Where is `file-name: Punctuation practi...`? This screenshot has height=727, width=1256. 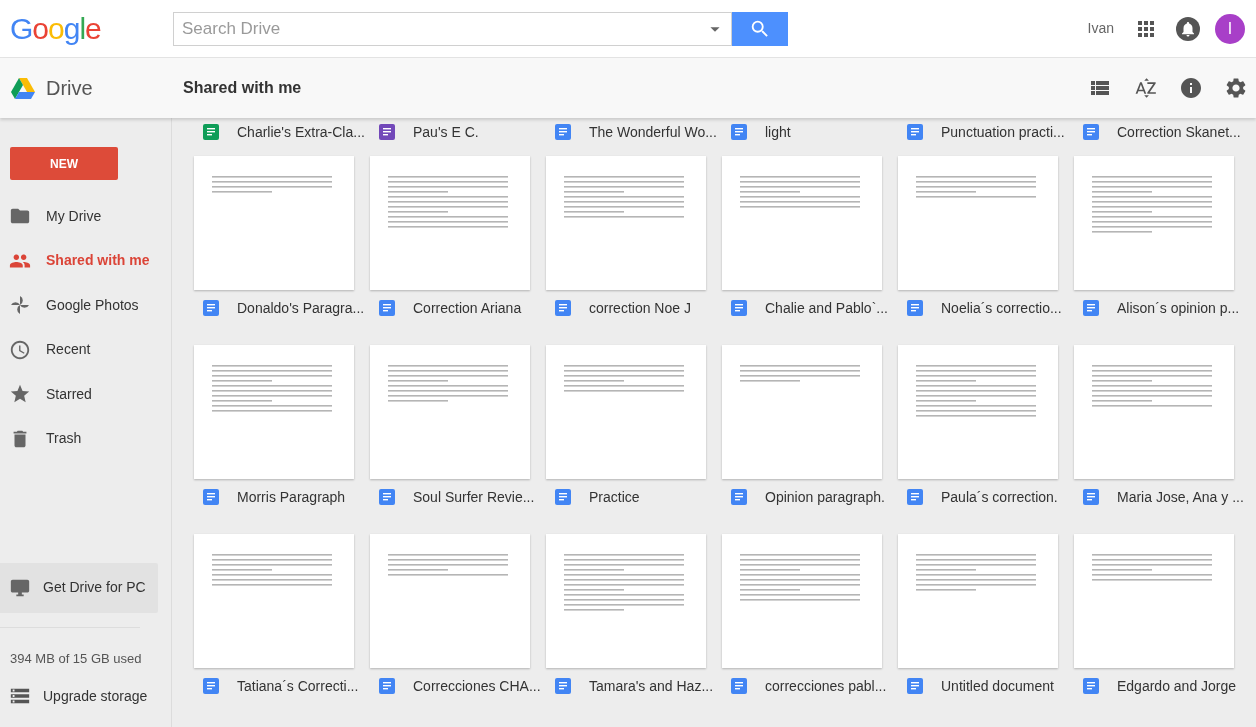
file-name: Punctuation practi... is located at coordinates (1003, 132).